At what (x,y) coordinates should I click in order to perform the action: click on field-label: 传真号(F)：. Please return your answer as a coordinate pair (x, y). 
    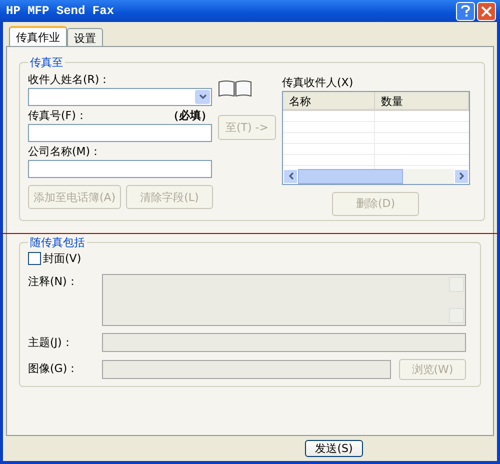
    Looking at the image, I should click on (57, 115).